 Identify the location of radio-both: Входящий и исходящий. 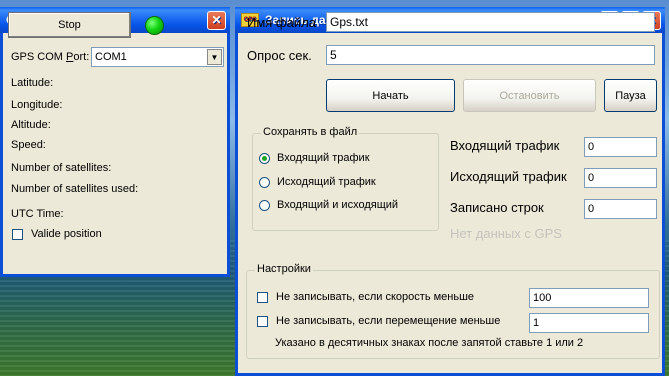
(328, 205).